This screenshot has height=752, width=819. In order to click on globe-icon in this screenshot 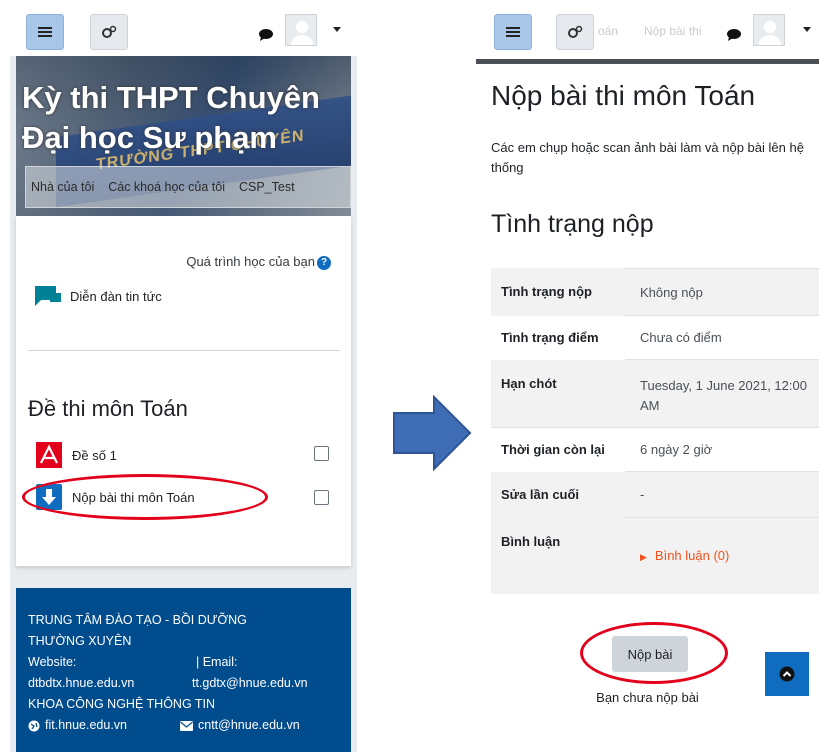, I will do `click(34, 725)`.